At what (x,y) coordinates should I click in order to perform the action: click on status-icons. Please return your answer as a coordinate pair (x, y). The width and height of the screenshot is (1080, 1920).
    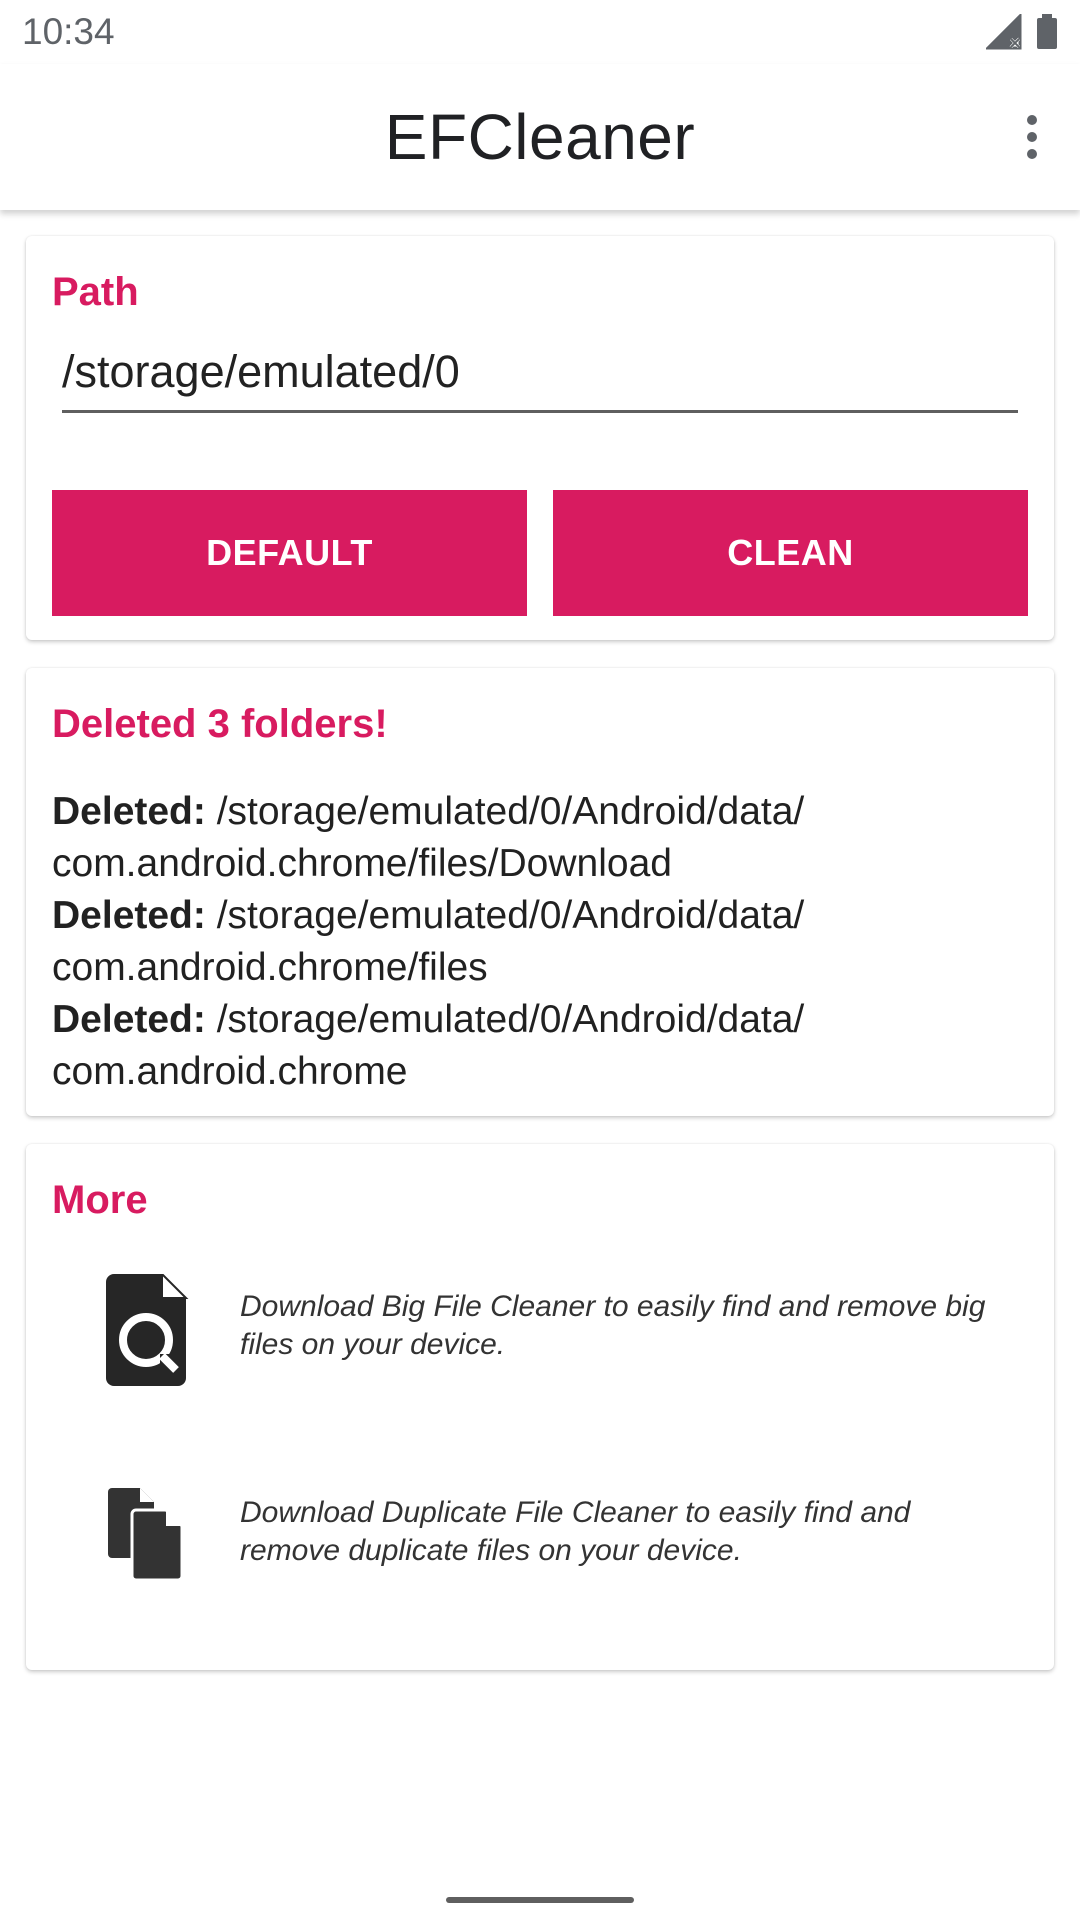
    Looking at the image, I should click on (1022, 32).